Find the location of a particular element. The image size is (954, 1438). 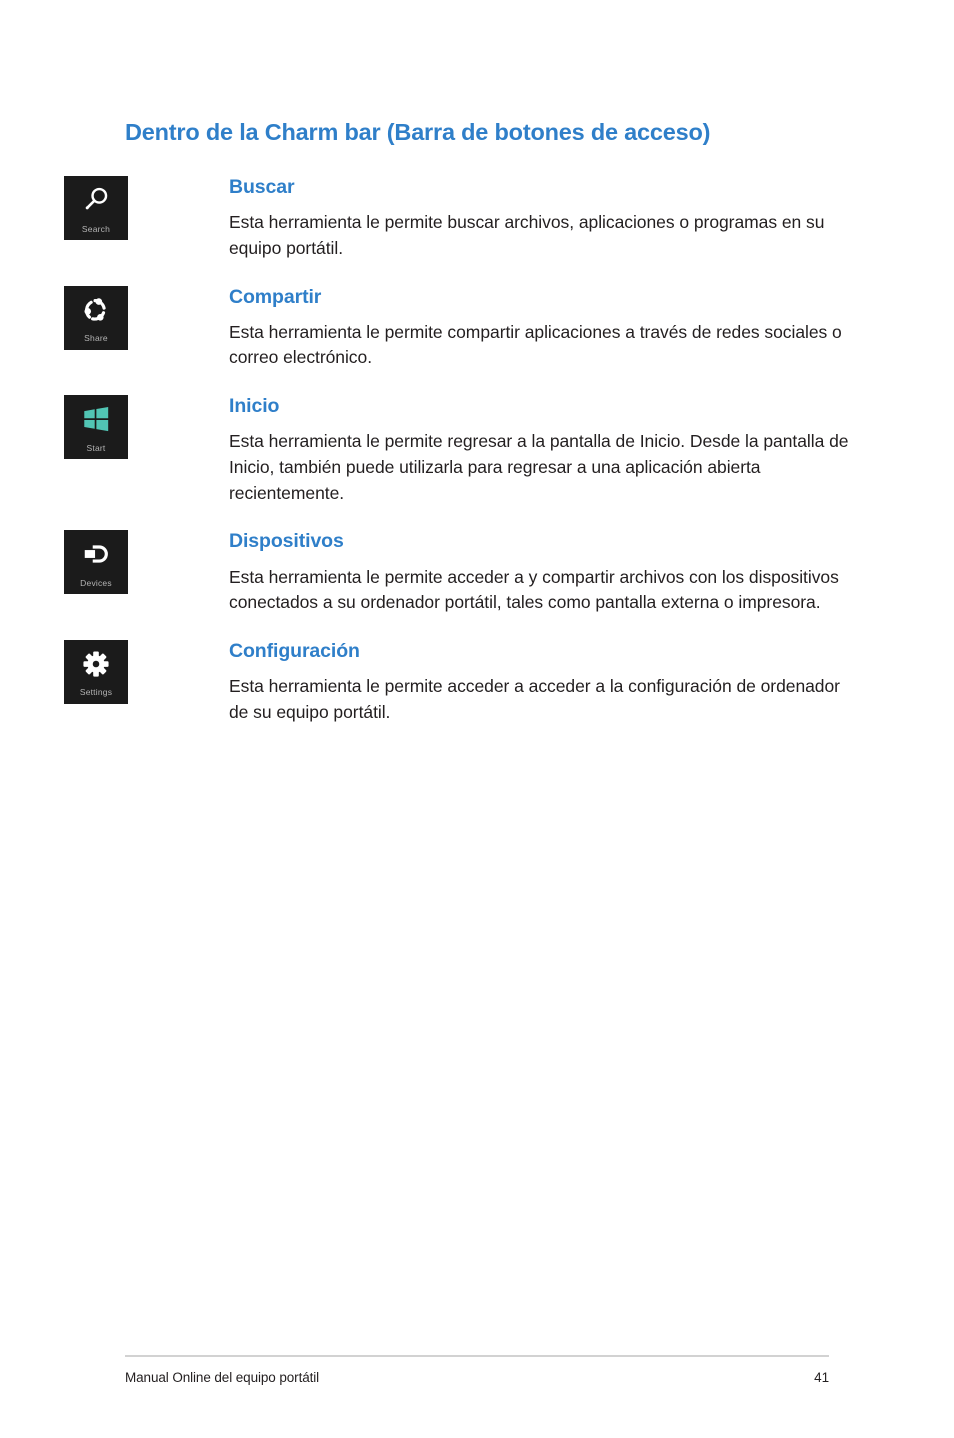

charm-tile-devices: Devices is located at coordinates (96, 562).